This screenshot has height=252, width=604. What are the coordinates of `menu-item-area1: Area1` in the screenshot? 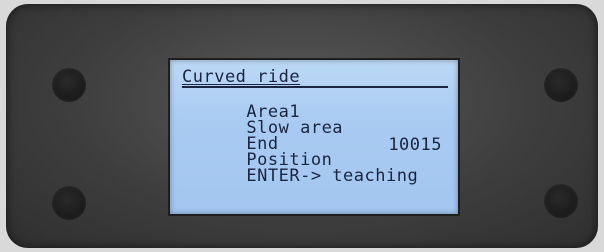 It's located at (316, 105).